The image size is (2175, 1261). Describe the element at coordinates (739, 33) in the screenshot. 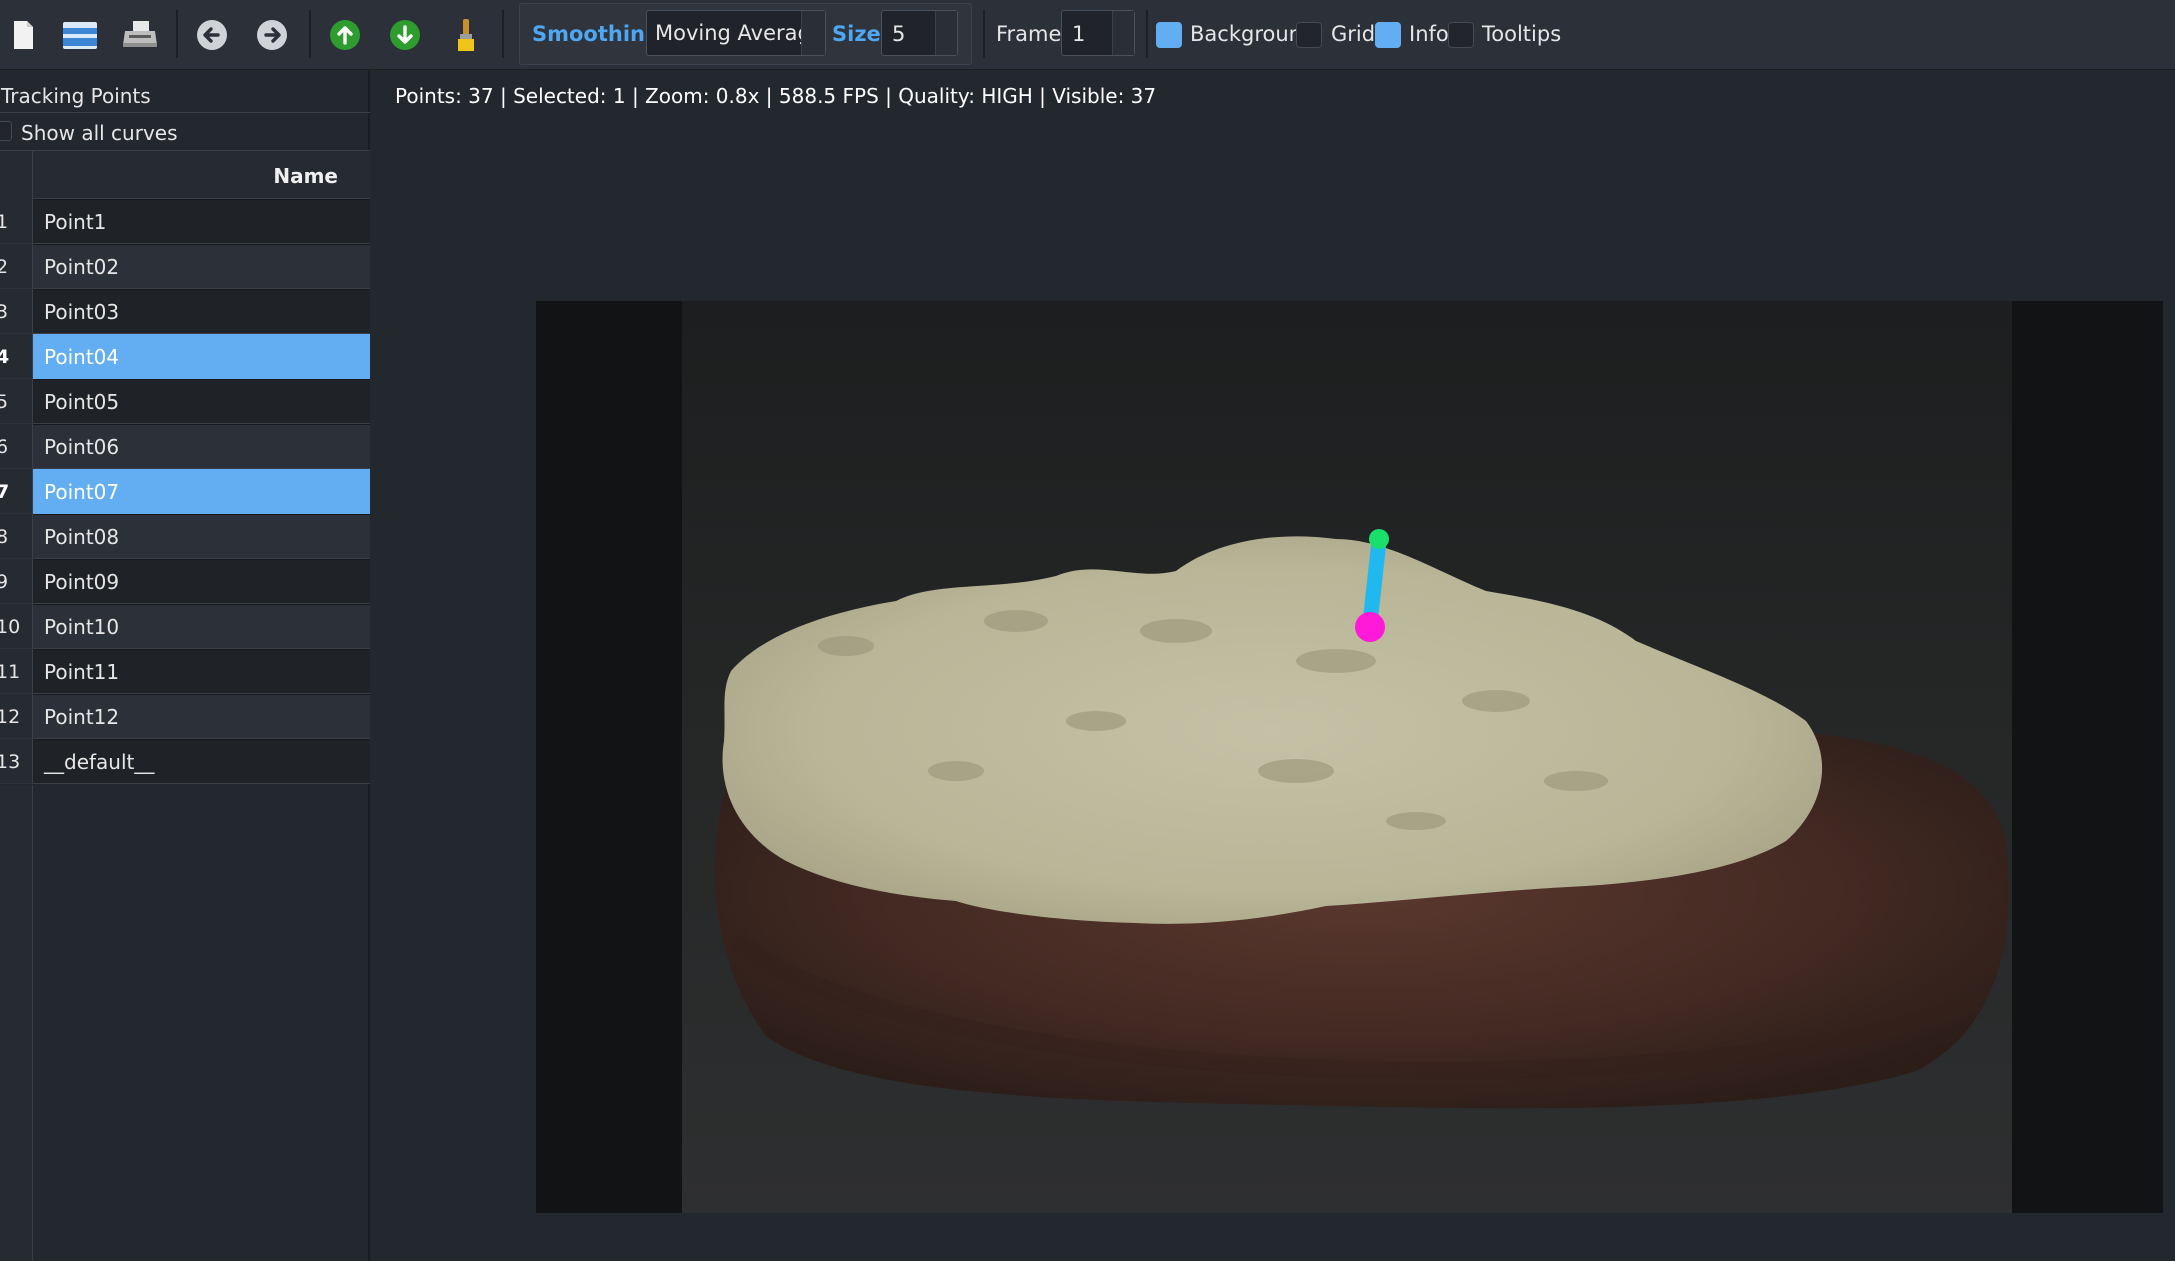

I see `smoothing-select-value: Moving Average` at that location.